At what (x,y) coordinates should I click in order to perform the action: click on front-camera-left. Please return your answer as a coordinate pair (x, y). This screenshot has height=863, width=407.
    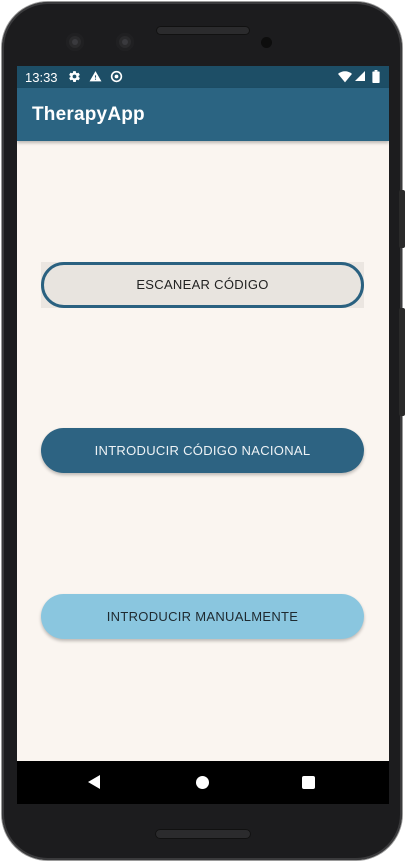
    Looking at the image, I should click on (75, 42).